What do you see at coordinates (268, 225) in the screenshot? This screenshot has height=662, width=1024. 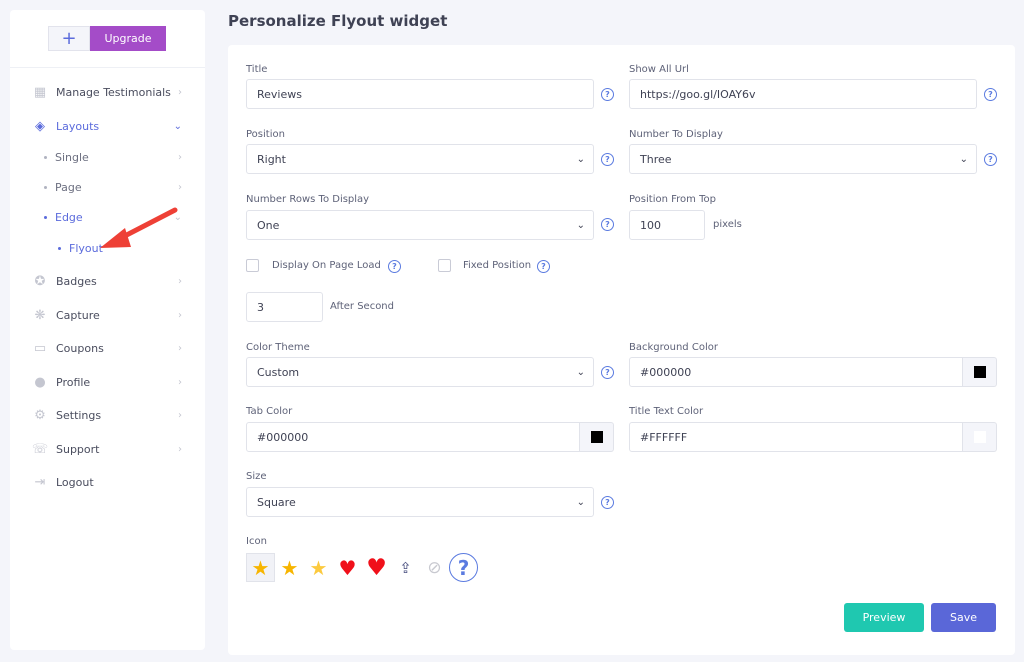 I see `number-rows-value: One` at bounding box center [268, 225].